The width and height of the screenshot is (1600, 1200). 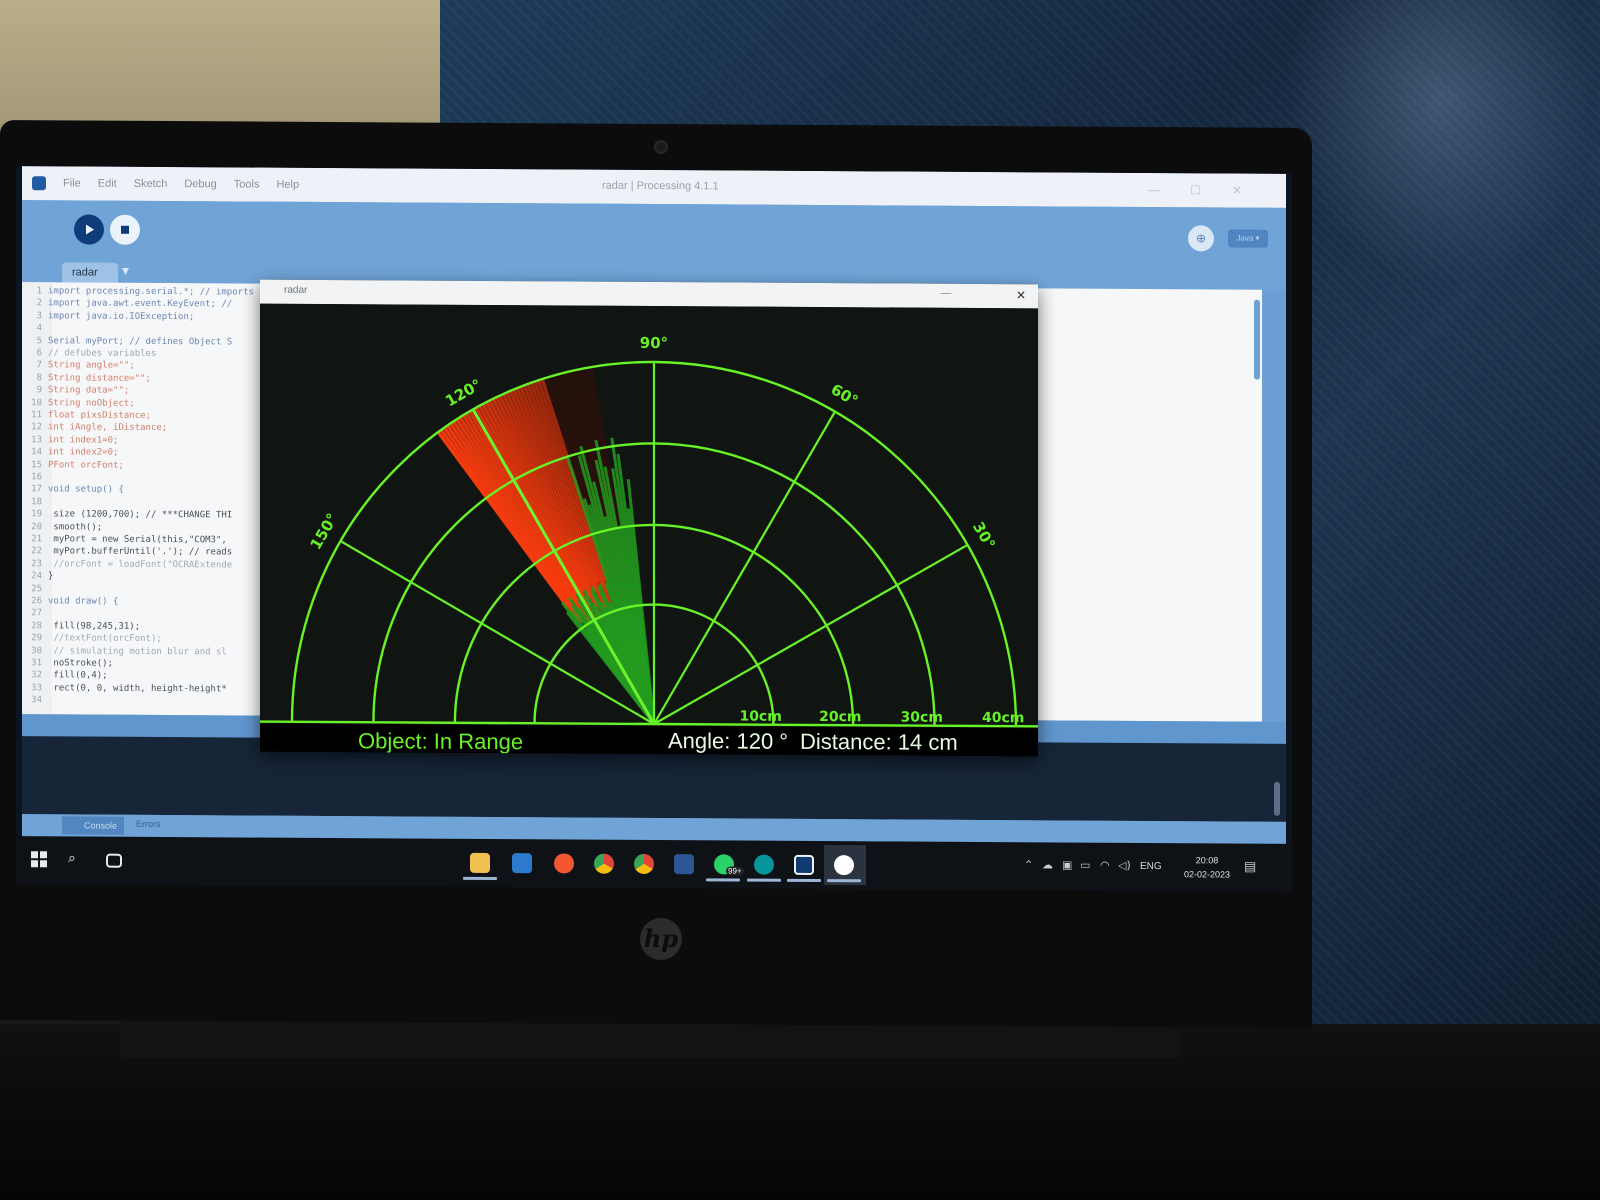 What do you see at coordinates (1154, 190) in the screenshot?
I see `minimize-icon: —` at bounding box center [1154, 190].